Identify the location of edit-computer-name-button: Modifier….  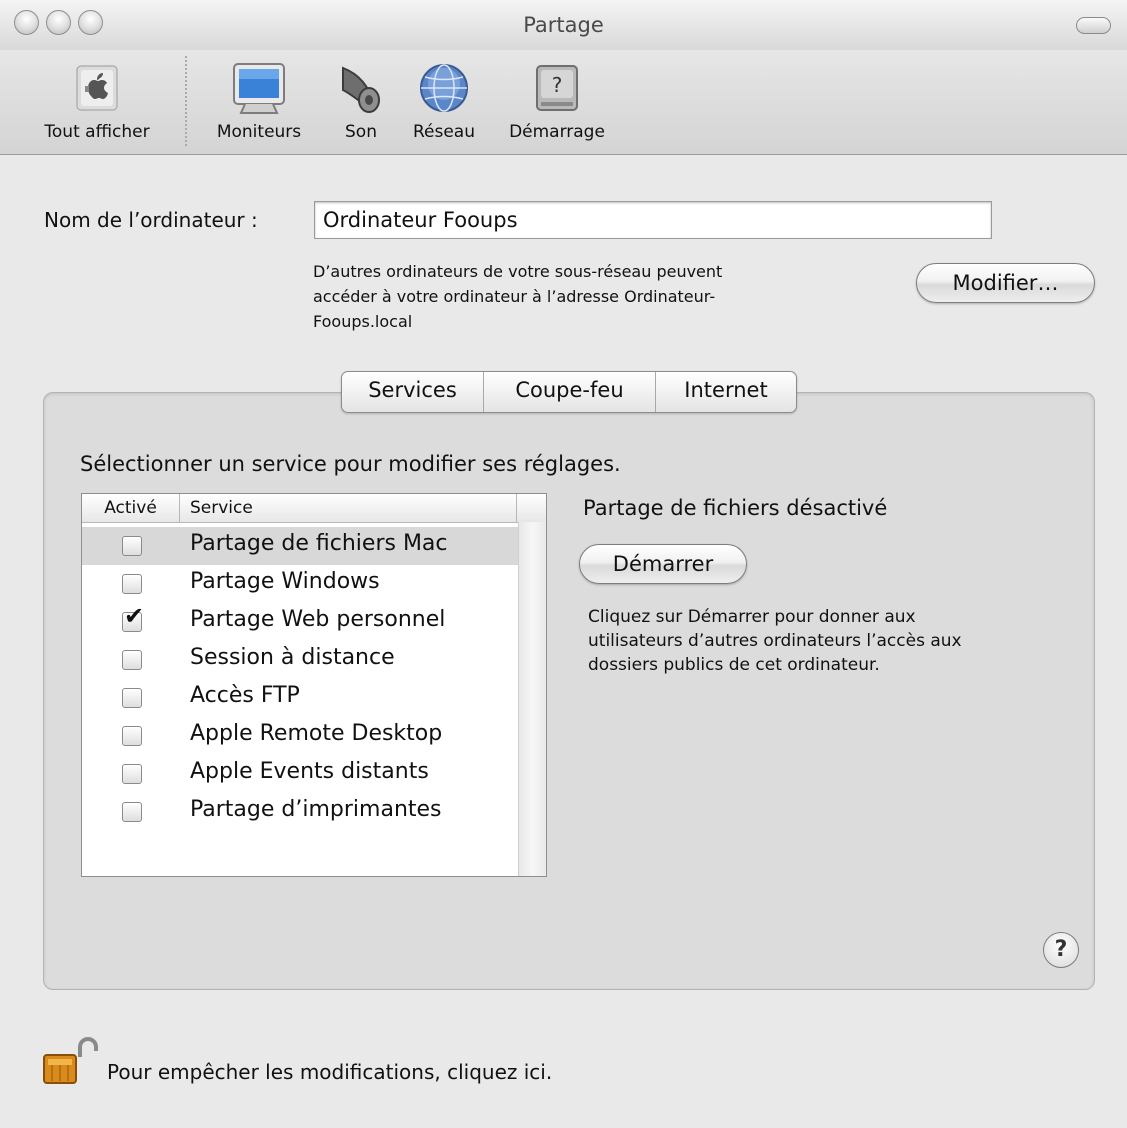
(1005, 283).